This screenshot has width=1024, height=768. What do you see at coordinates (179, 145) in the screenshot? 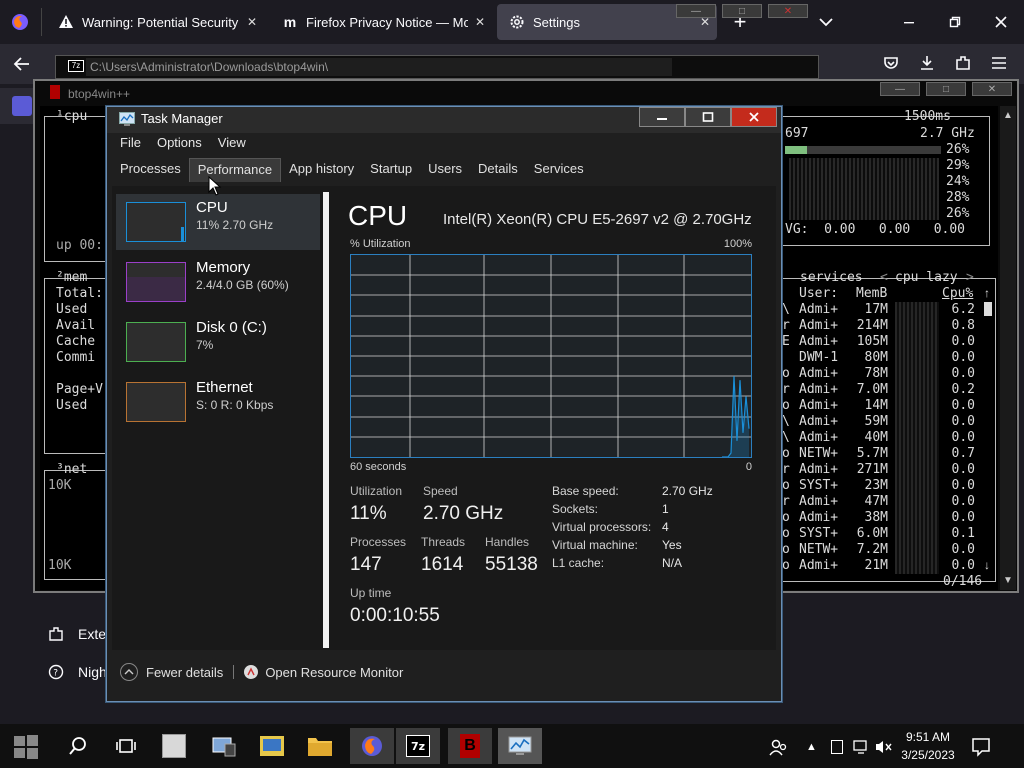
I see `menu-options: Options` at bounding box center [179, 145].